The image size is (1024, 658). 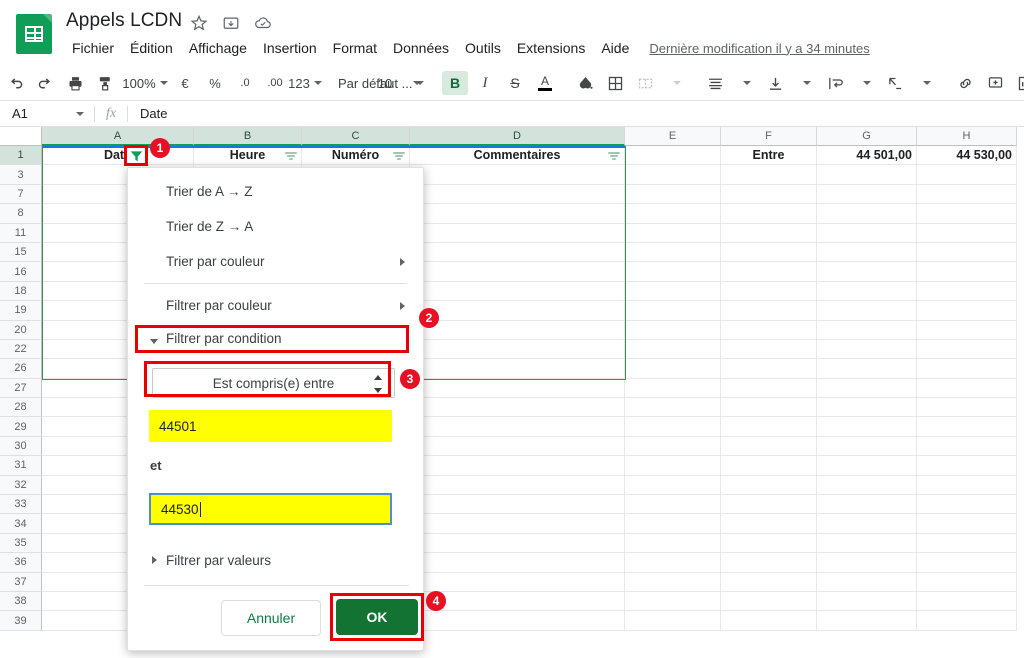 What do you see at coordinates (21, 252) in the screenshot?
I see `row-header-15: 15` at bounding box center [21, 252].